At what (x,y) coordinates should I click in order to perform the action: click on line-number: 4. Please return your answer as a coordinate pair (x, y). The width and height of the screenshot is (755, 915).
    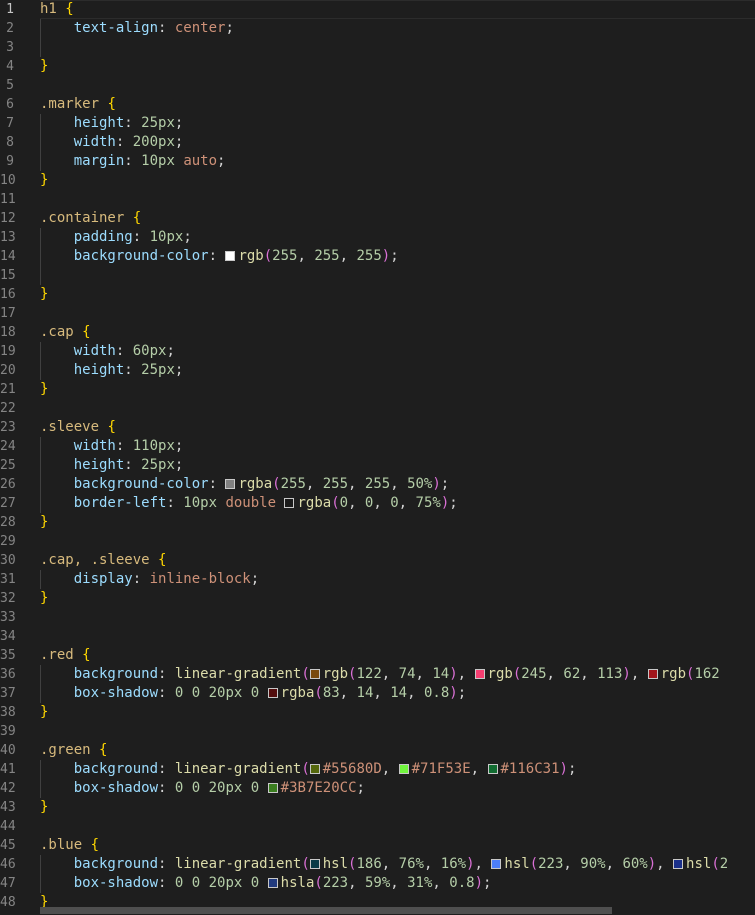
    Looking at the image, I should click on (10, 66).